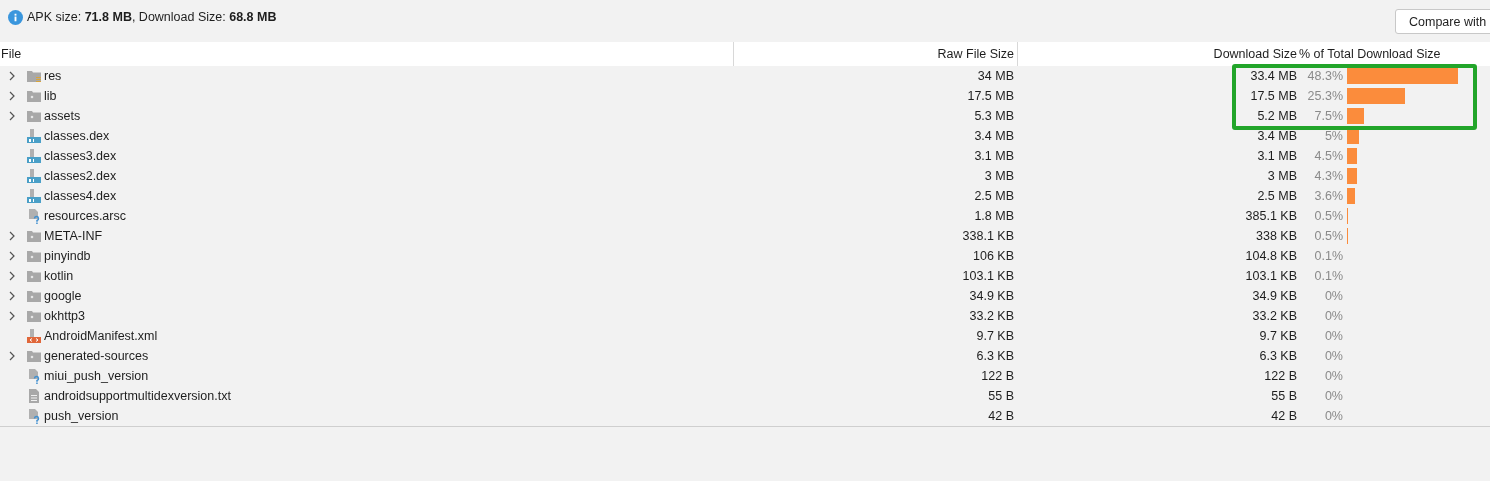  Describe the element at coordinates (1278, 336) in the screenshot. I see `download-size-cell-text: 9.7 KB` at that location.